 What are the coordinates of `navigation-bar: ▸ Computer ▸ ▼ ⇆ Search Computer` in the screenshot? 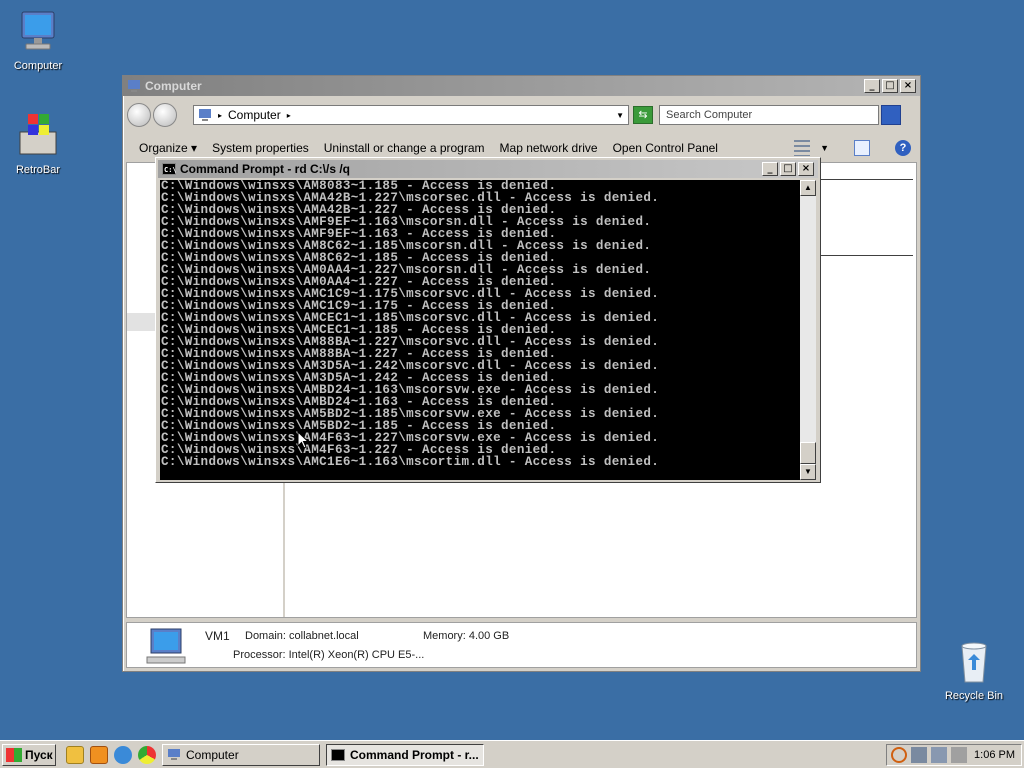 It's located at (521, 115).